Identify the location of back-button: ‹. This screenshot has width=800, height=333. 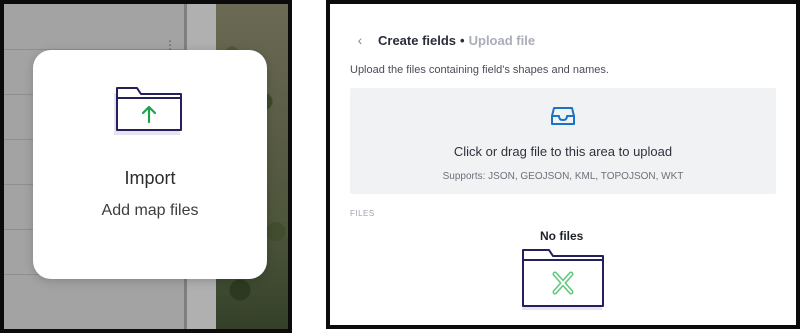
(360, 40).